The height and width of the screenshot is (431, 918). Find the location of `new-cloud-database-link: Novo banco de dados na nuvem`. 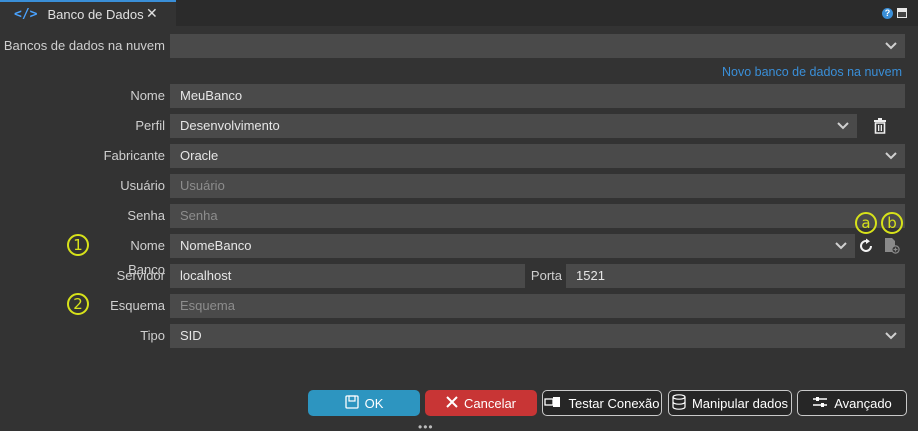

new-cloud-database-link: Novo banco de dados na nuvem is located at coordinates (812, 72).